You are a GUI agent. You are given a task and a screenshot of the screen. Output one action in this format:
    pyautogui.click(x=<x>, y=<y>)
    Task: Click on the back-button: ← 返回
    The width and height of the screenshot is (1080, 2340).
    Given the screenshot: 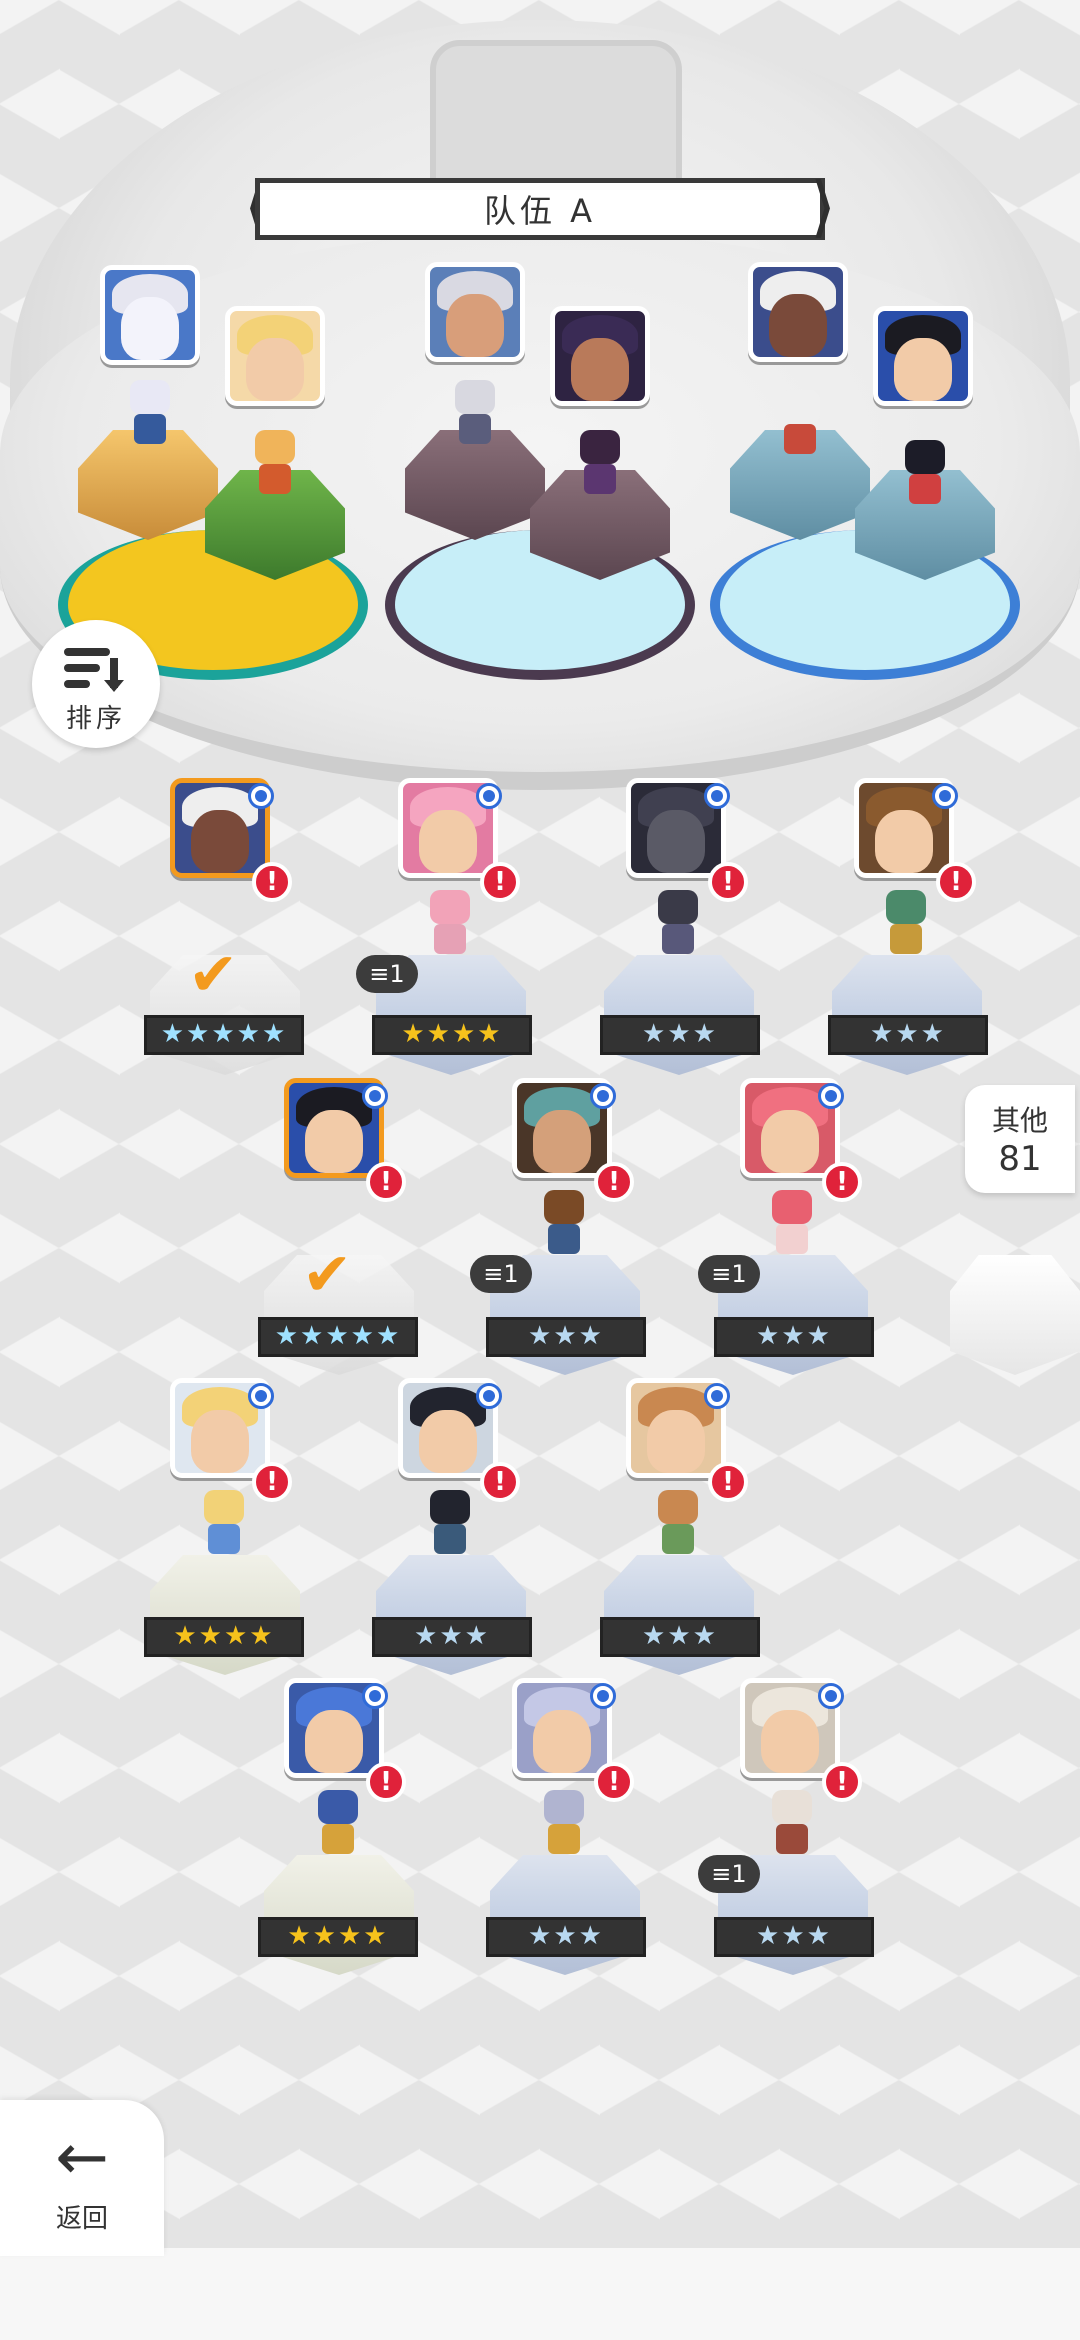 What is the action you would take?
    pyautogui.click(x=82, y=2178)
    